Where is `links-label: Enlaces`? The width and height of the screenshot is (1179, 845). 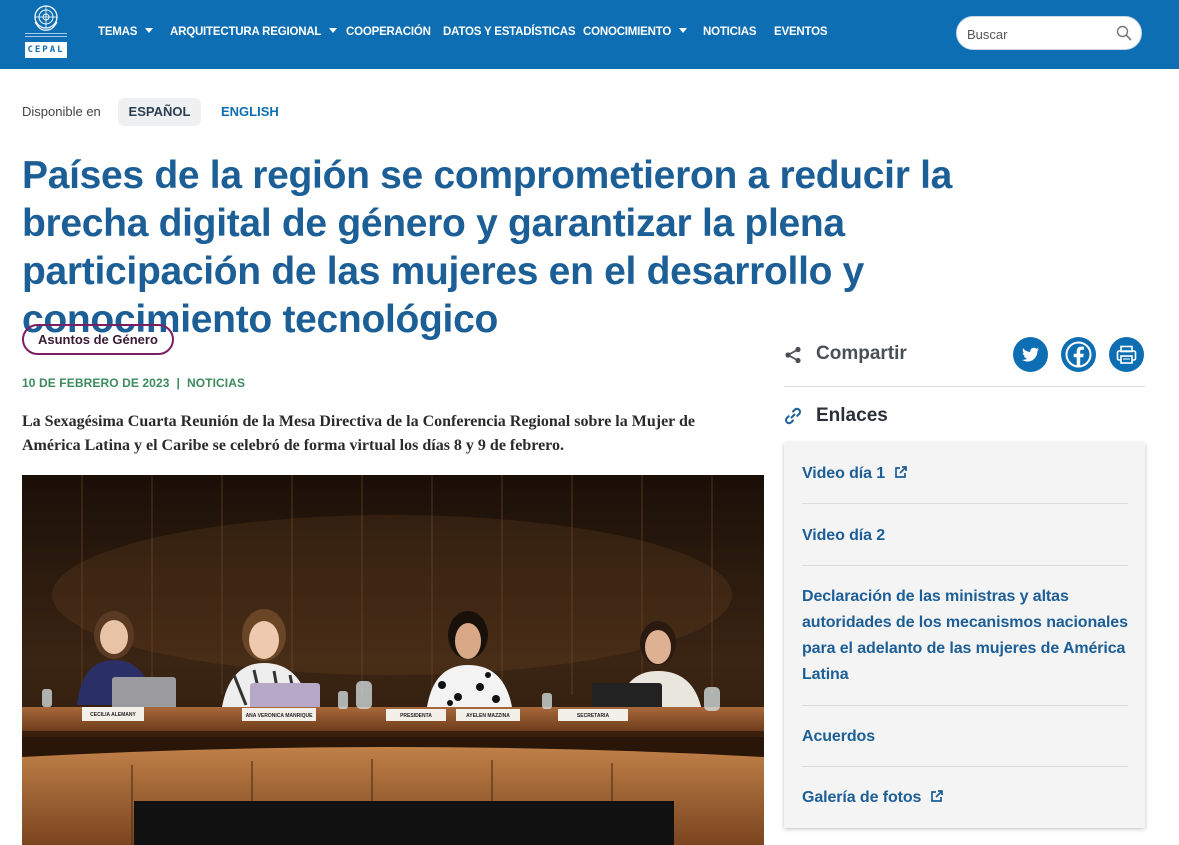 links-label: Enlaces is located at coordinates (852, 415).